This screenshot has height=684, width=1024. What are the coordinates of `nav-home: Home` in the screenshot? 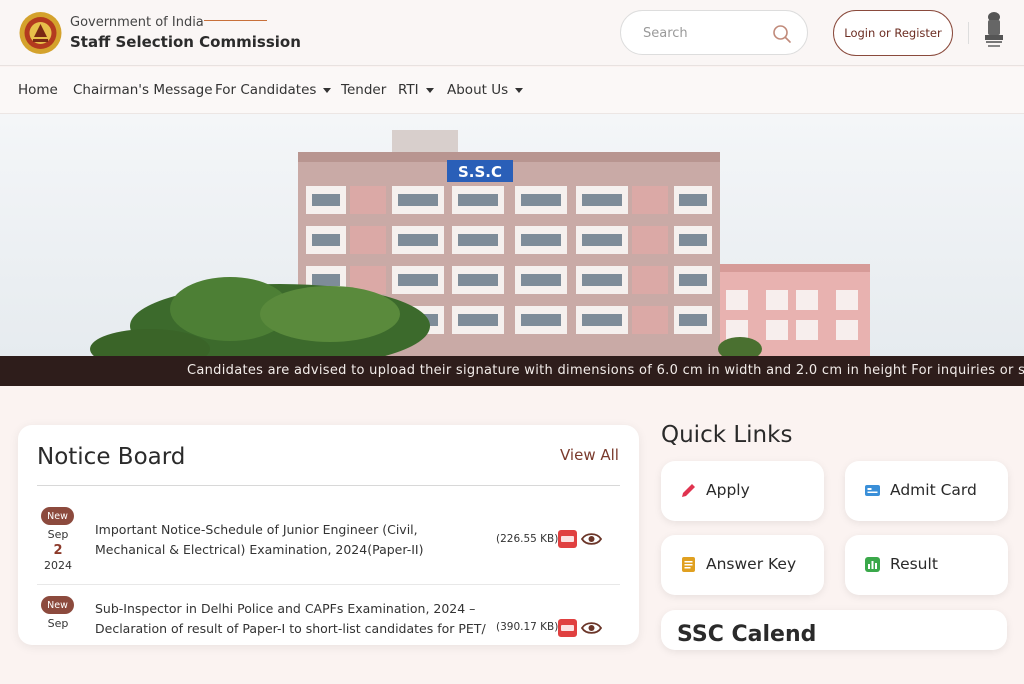 It's located at (38, 90).